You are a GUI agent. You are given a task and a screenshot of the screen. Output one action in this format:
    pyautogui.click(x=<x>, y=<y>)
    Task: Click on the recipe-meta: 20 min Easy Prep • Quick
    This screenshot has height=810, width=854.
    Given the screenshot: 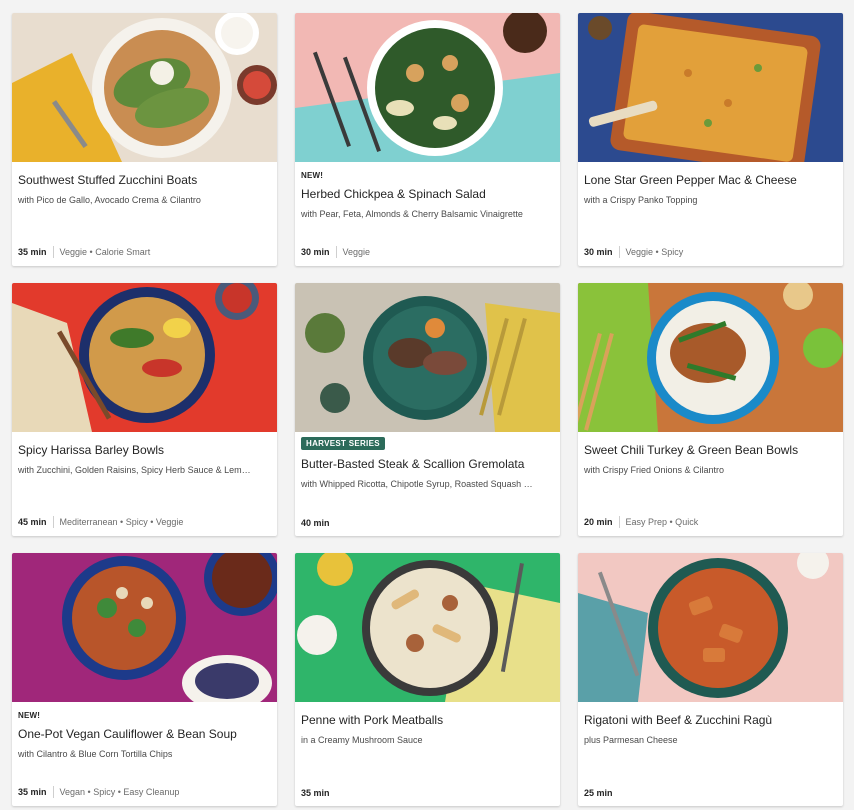 What is the action you would take?
    pyautogui.click(x=641, y=522)
    